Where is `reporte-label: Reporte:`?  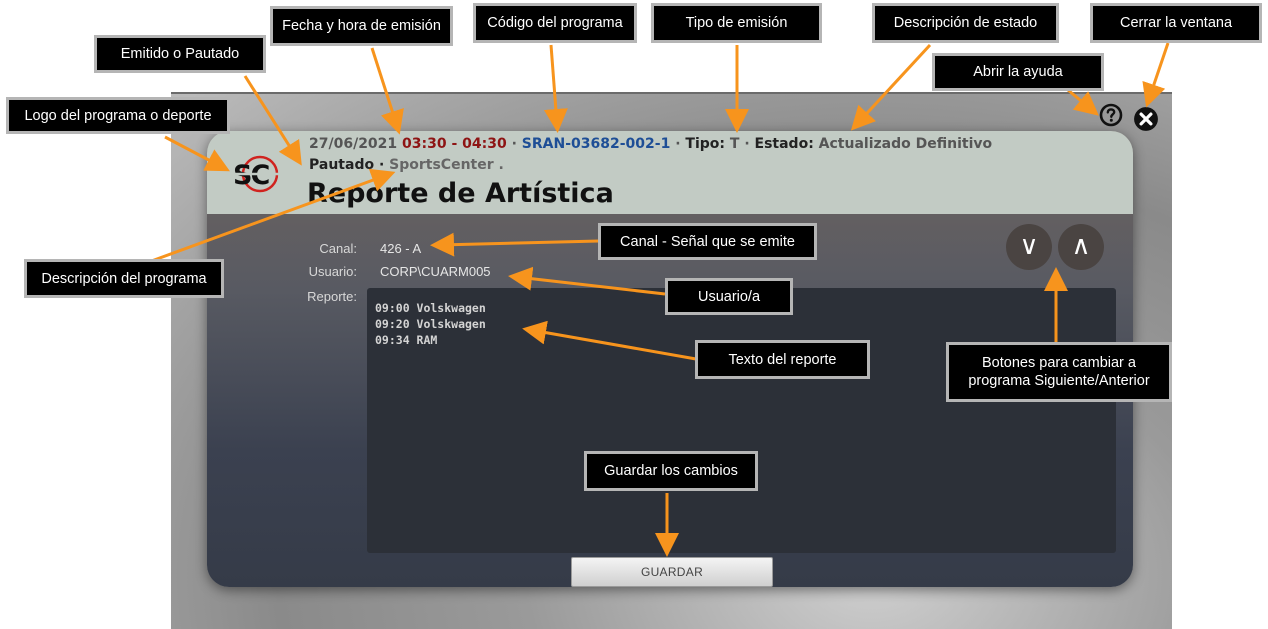
reporte-label: Reporte: is located at coordinates (332, 296).